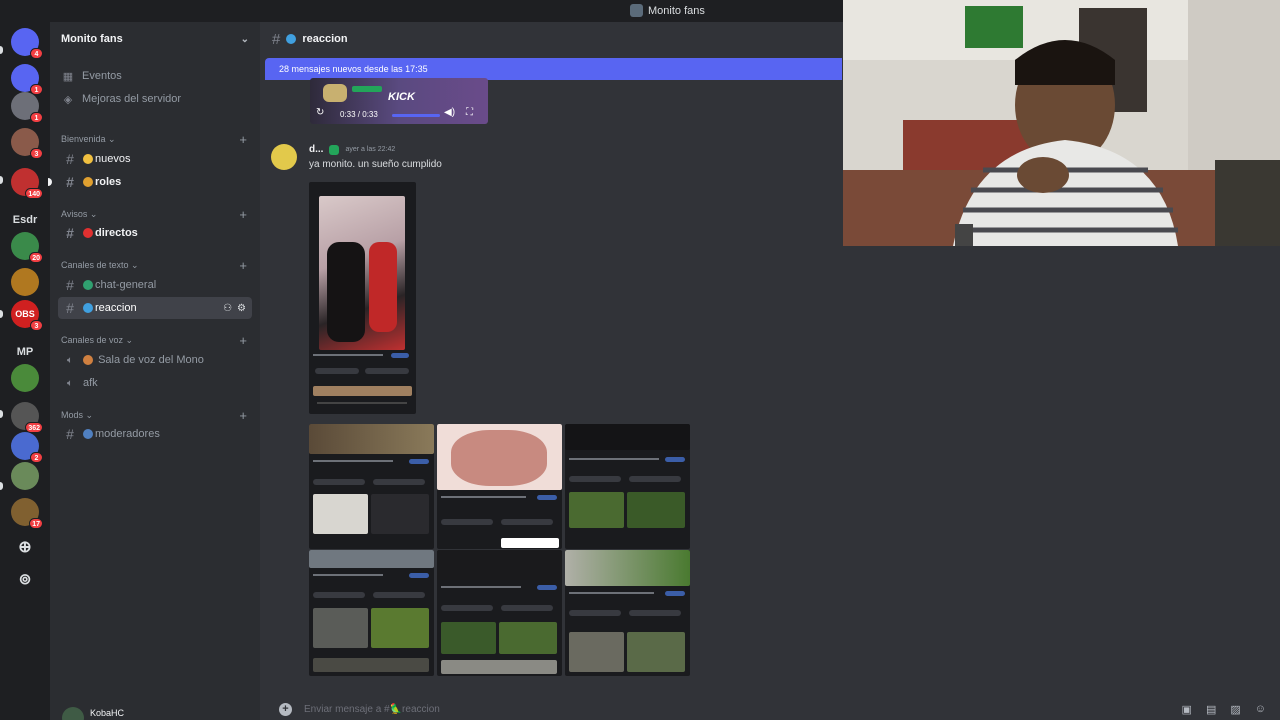 This screenshot has height=720, width=1280. What do you see at coordinates (92, 339) in the screenshot?
I see `category-label: Canales de voz` at bounding box center [92, 339].